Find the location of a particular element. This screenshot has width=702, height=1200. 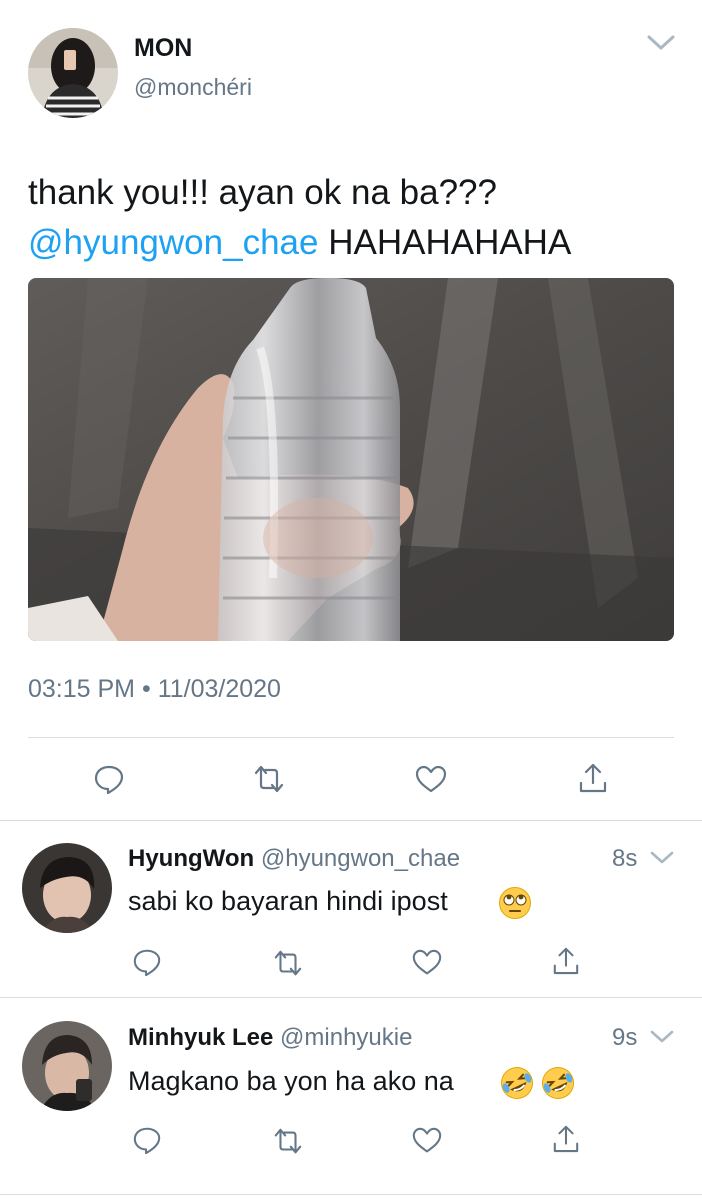

reply-age: 8s is located at coordinates (625, 858).